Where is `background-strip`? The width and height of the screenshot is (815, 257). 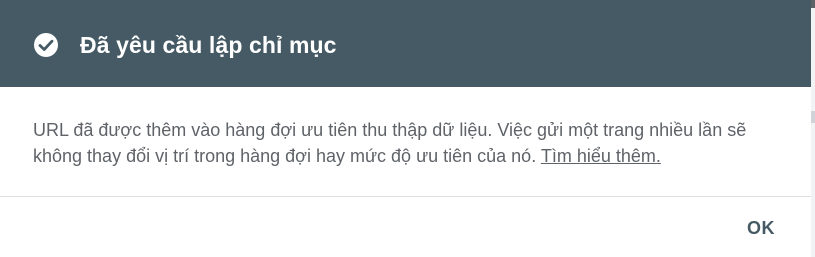
background-strip is located at coordinates (813, 128).